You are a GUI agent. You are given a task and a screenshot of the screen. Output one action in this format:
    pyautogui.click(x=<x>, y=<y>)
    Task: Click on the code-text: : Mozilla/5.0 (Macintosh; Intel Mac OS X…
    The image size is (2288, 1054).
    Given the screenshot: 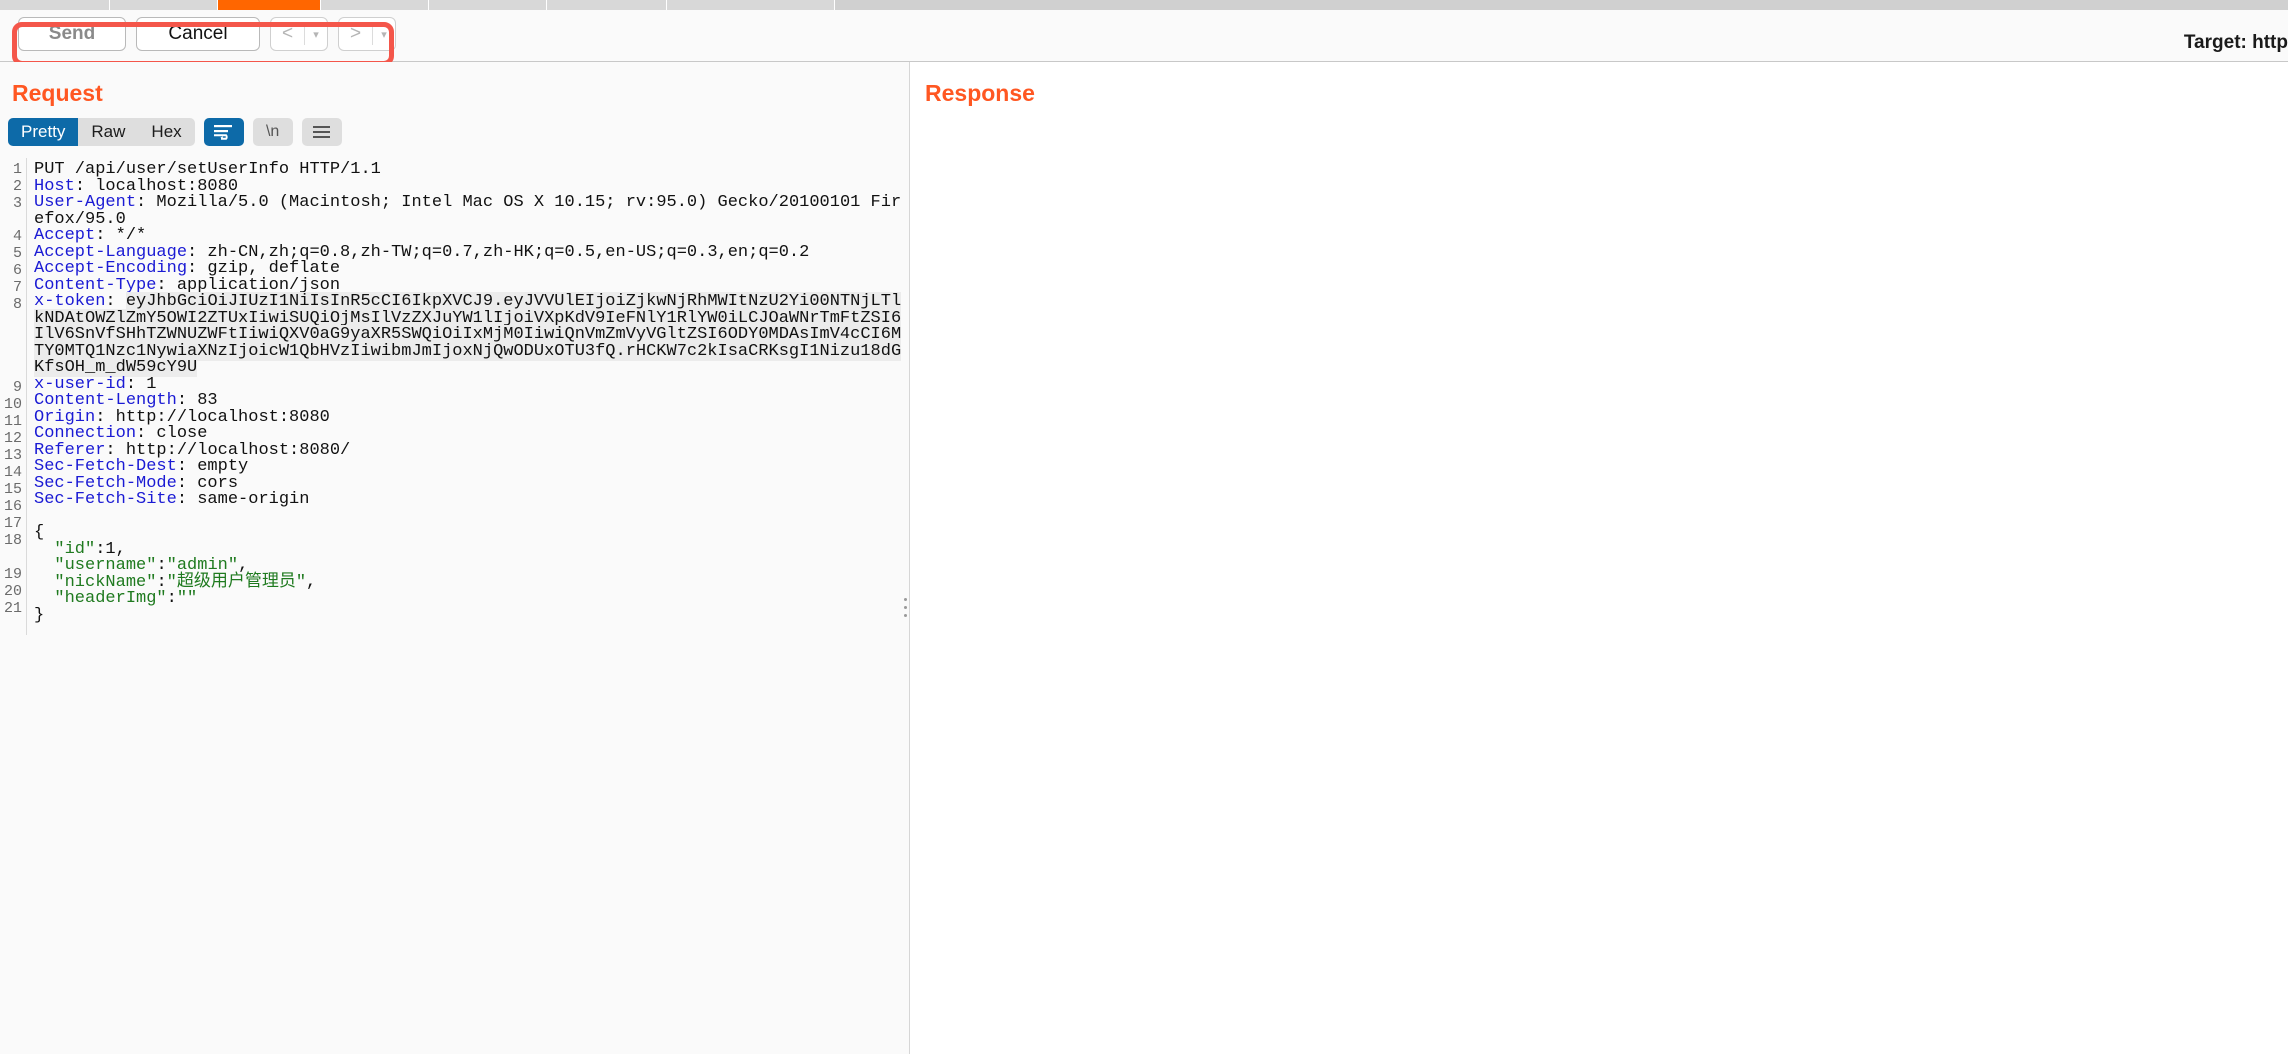 What is the action you would take?
    pyautogui.click(x=468, y=211)
    